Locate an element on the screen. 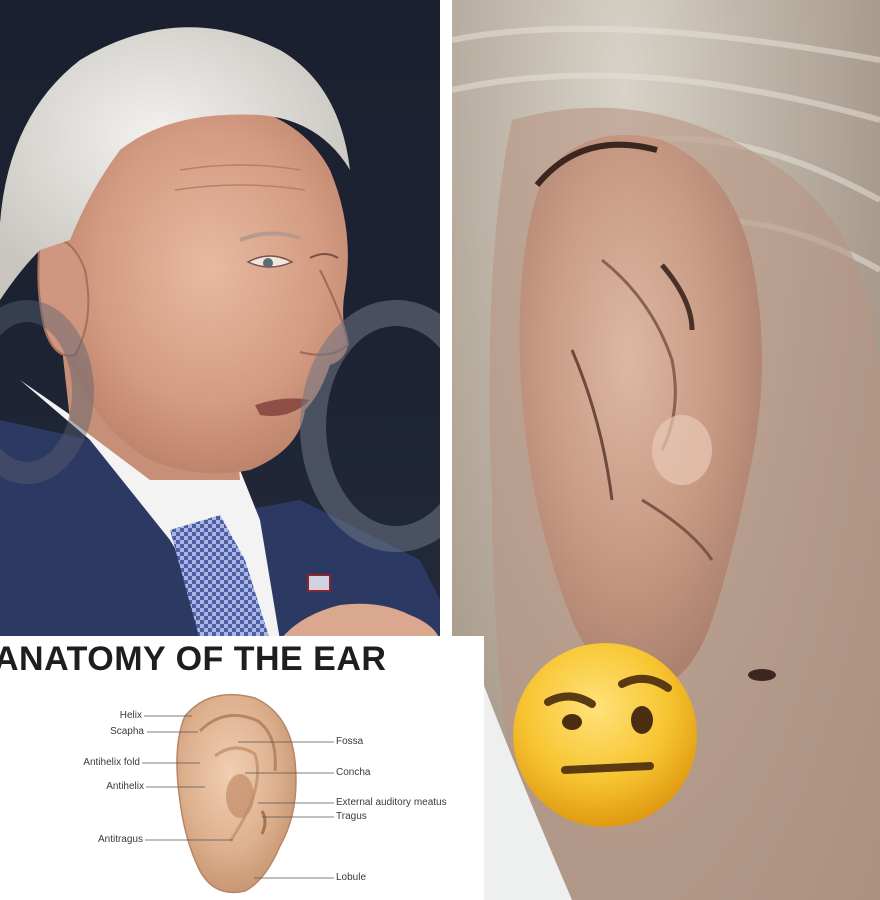 Image resolution: width=880 pixels, height=900 pixels. label-antihelix-fold: Antihelix fold is located at coordinates (111, 762).